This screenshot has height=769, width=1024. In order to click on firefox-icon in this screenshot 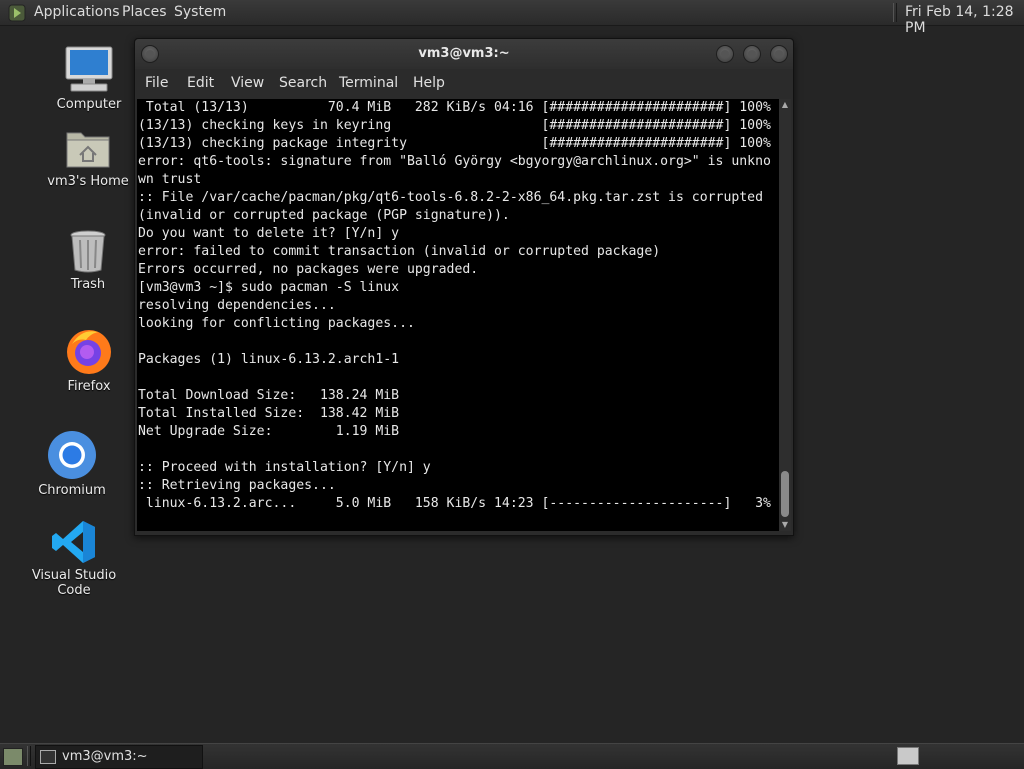, I will do `click(89, 352)`.